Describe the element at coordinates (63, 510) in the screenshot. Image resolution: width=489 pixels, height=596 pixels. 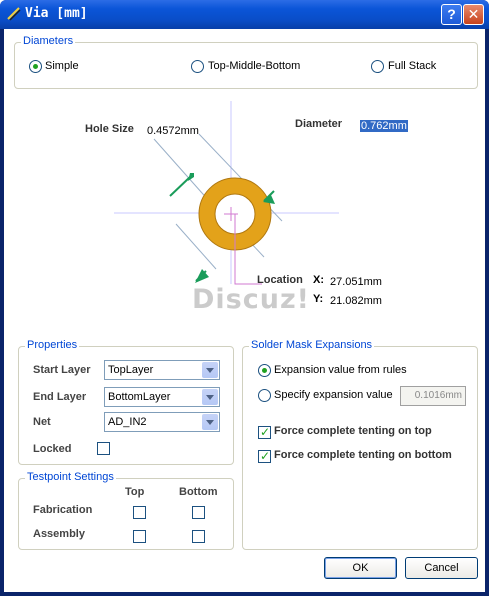
I see `fabrication-label: Fabrication` at that location.